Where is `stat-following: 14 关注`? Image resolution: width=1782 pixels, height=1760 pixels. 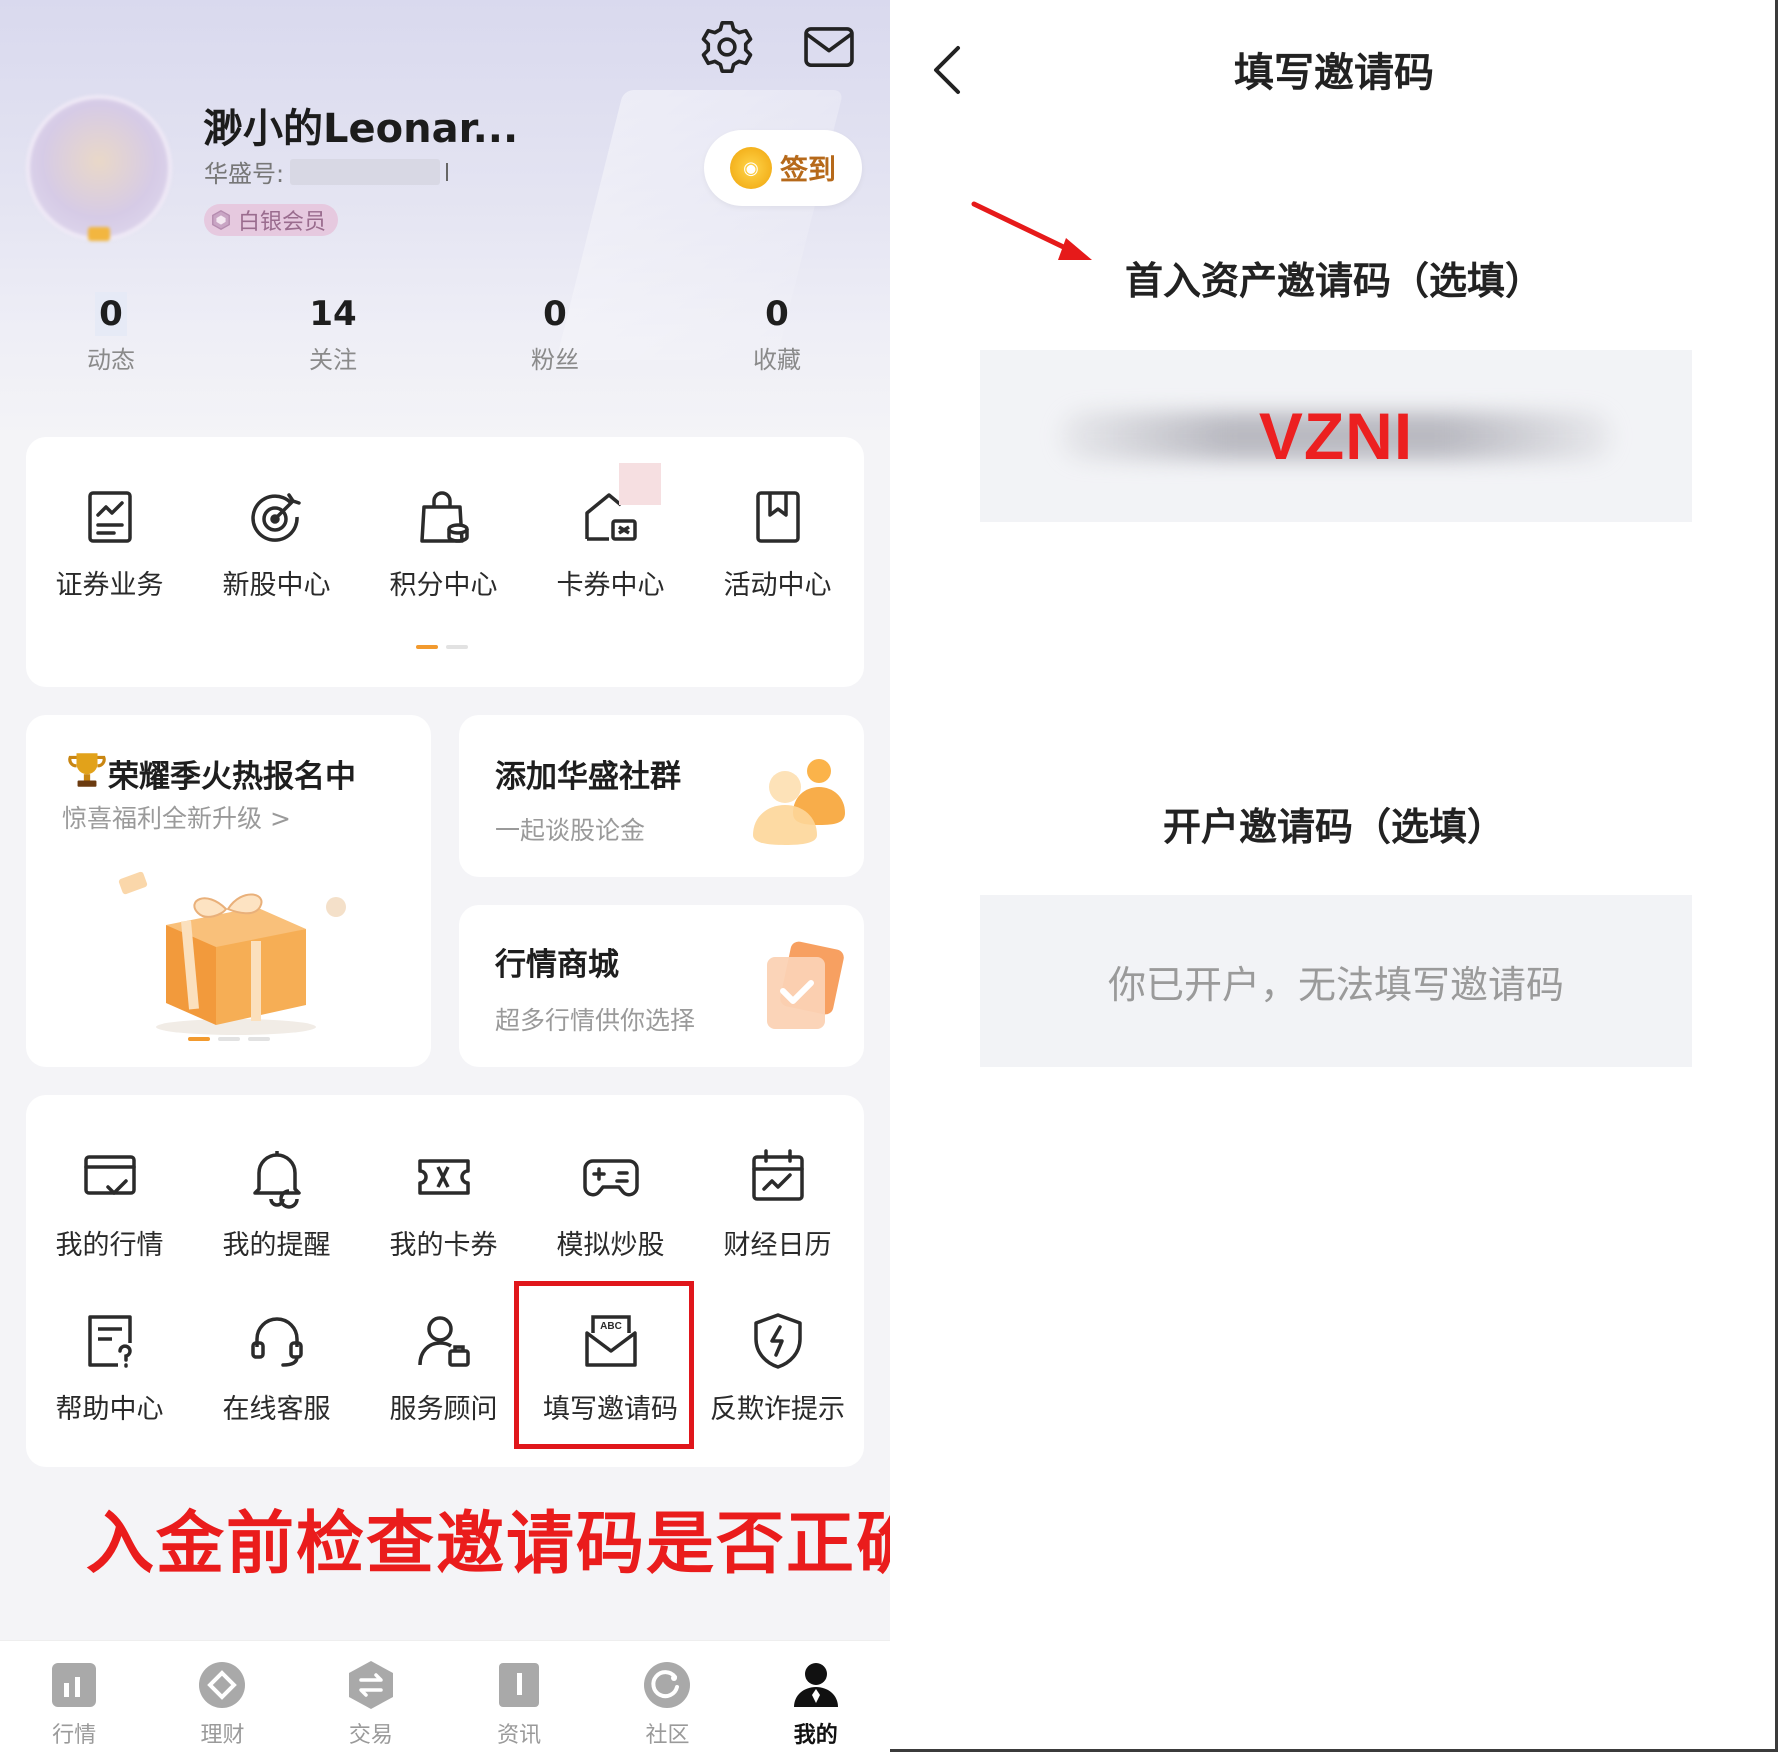 stat-following: 14 关注 is located at coordinates (333, 333).